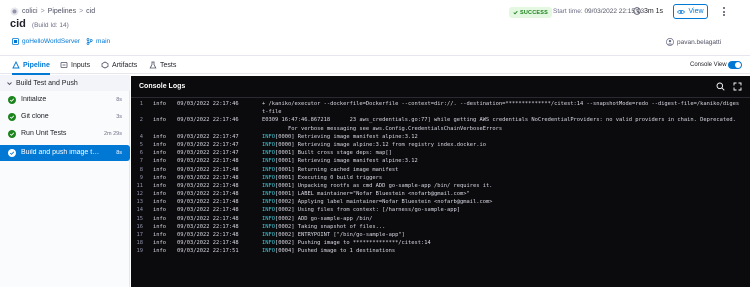 The image size is (750, 287). What do you see at coordinates (140, 251) in the screenshot?
I see `log-line-number: 19` at bounding box center [140, 251].